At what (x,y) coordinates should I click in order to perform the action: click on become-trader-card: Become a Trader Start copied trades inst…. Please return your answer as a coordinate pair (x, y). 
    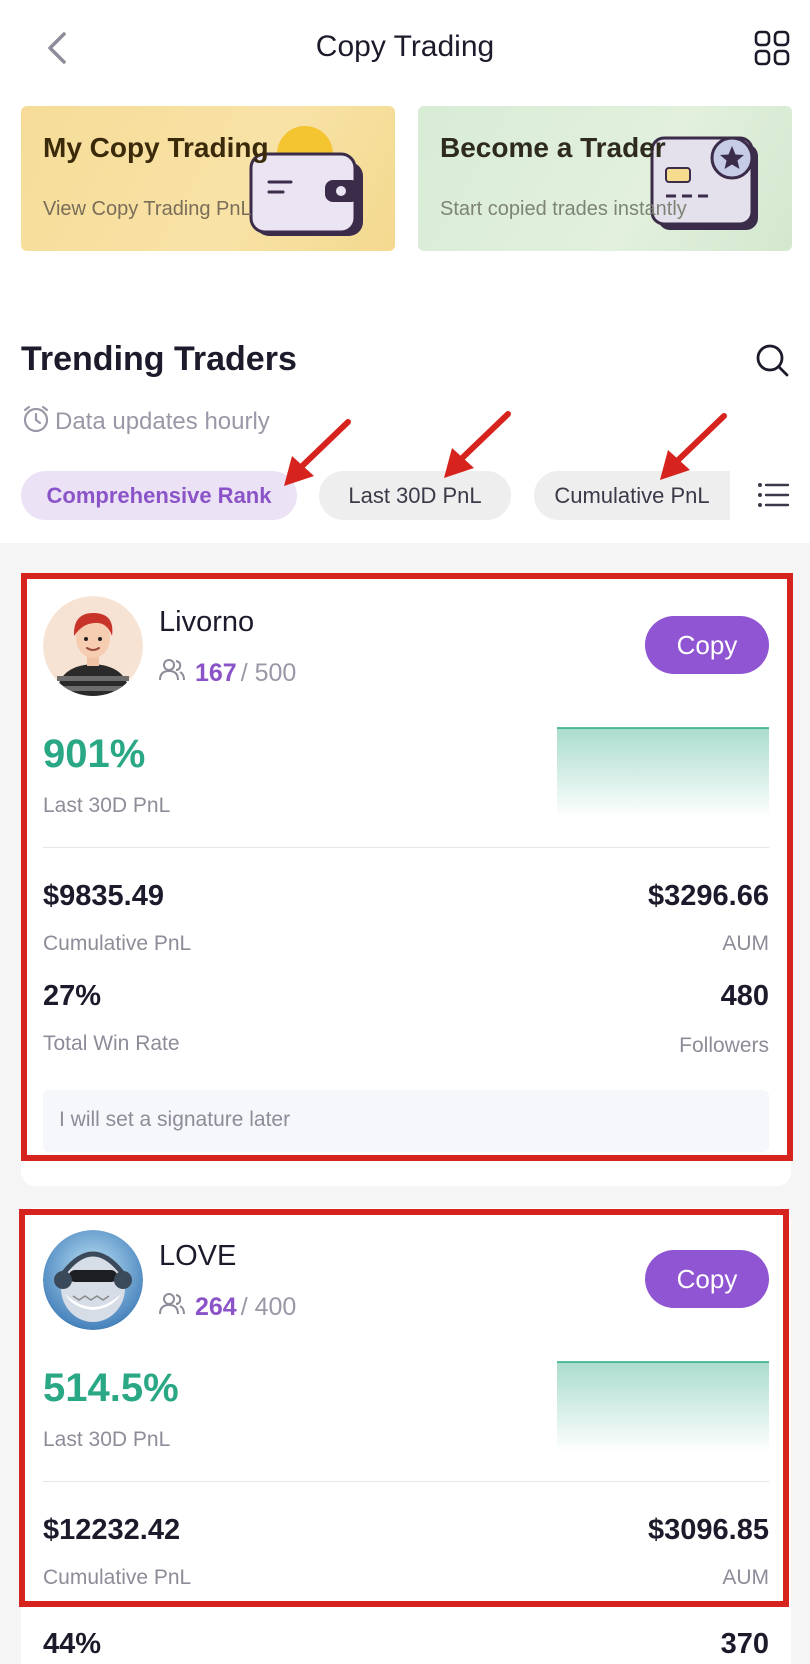
    Looking at the image, I should click on (605, 178).